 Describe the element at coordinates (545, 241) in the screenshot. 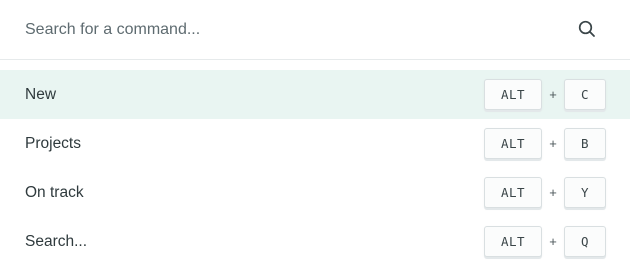

I see `keyboard-shortcut: ALT + Q` at that location.